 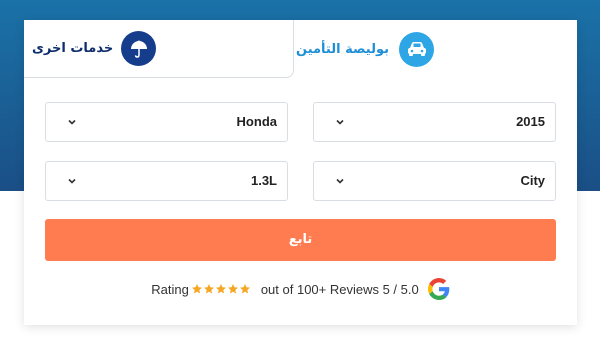 I want to click on rating-bar: Rating out of 100+ Reviews 5 / 5.0, so click(x=300, y=289).